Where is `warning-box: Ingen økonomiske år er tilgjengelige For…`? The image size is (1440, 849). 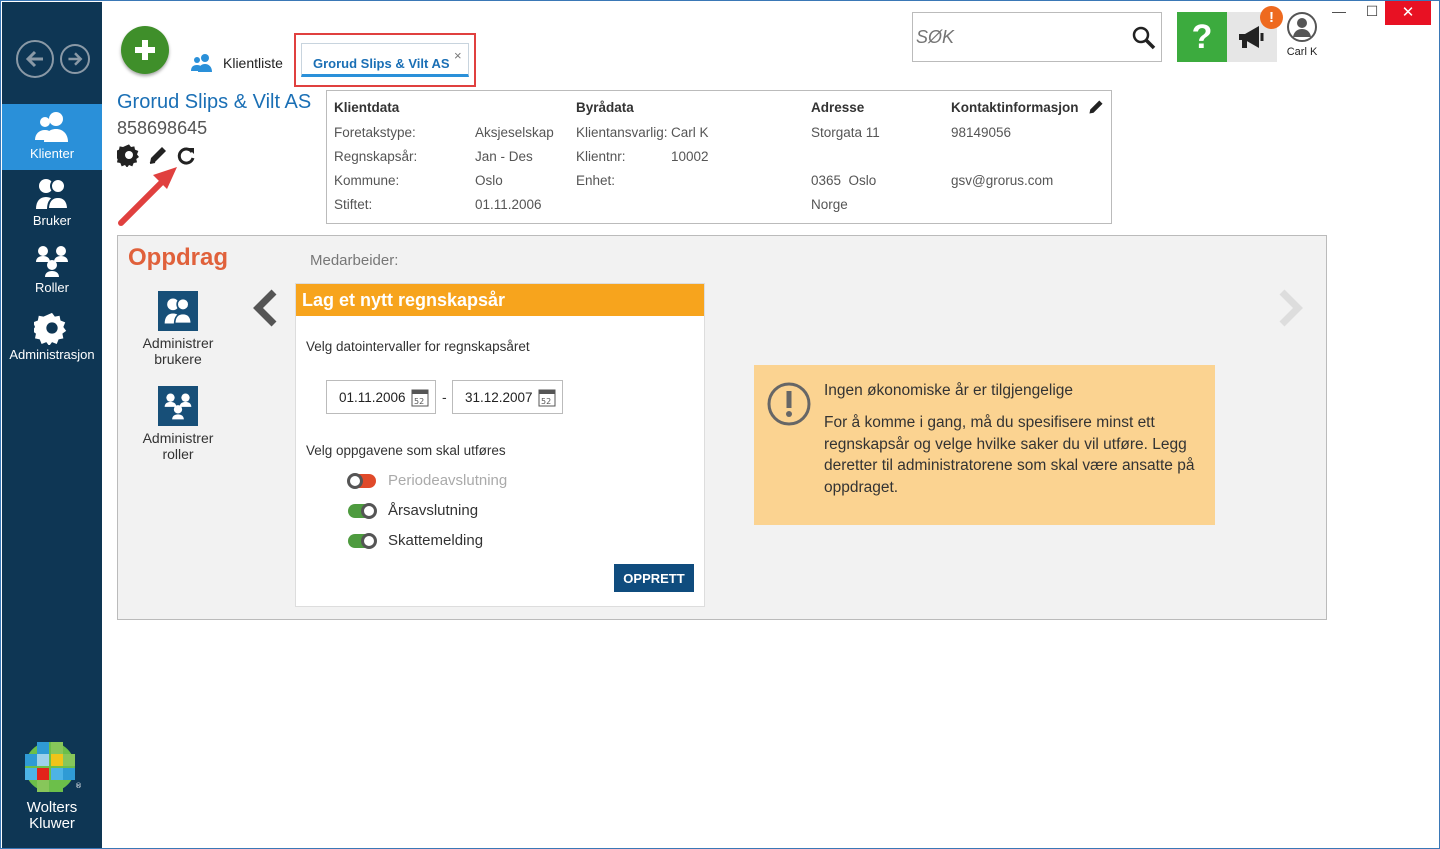 warning-box: Ingen økonomiske år er tilgjengelige For… is located at coordinates (984, 445).